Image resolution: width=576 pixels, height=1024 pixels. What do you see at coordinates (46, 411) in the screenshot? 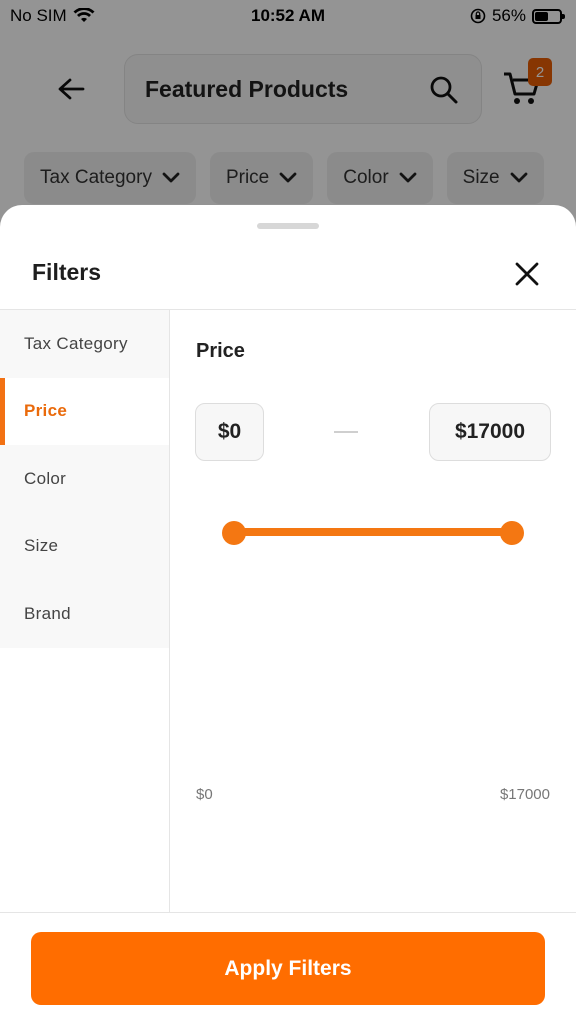
I see `nav-item-label: Price` at bounding box center [46, 411].